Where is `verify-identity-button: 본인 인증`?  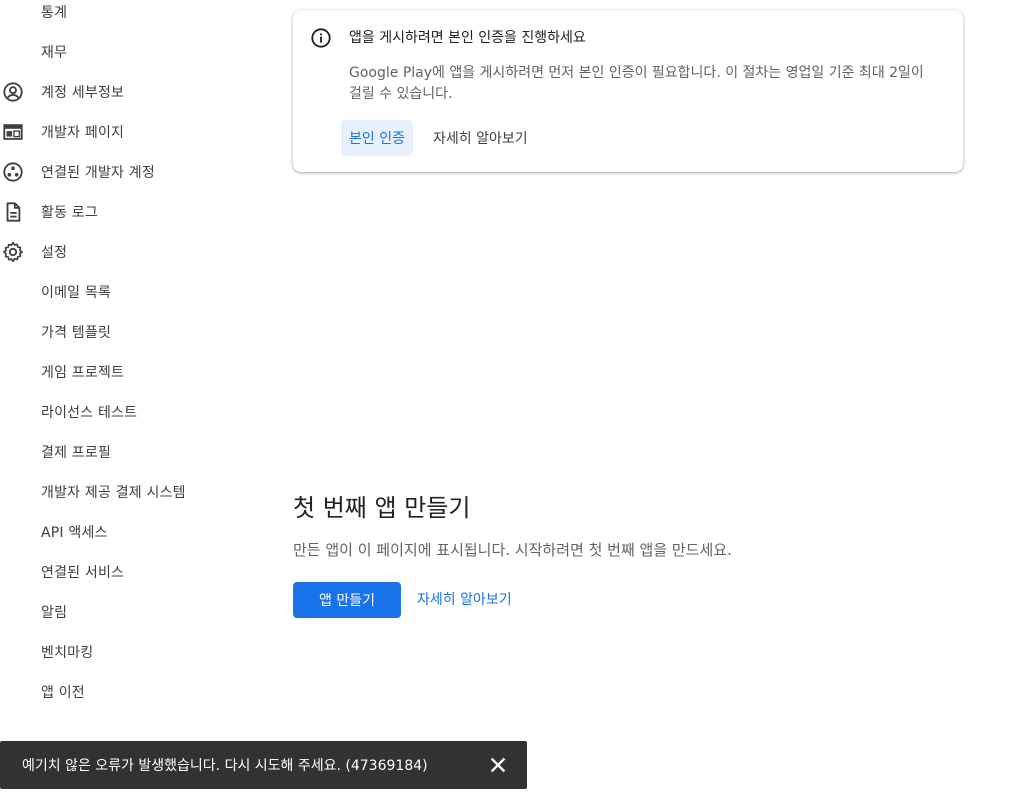
verify-identity-button: 본인 인증 is located at coordinates (377, 138).